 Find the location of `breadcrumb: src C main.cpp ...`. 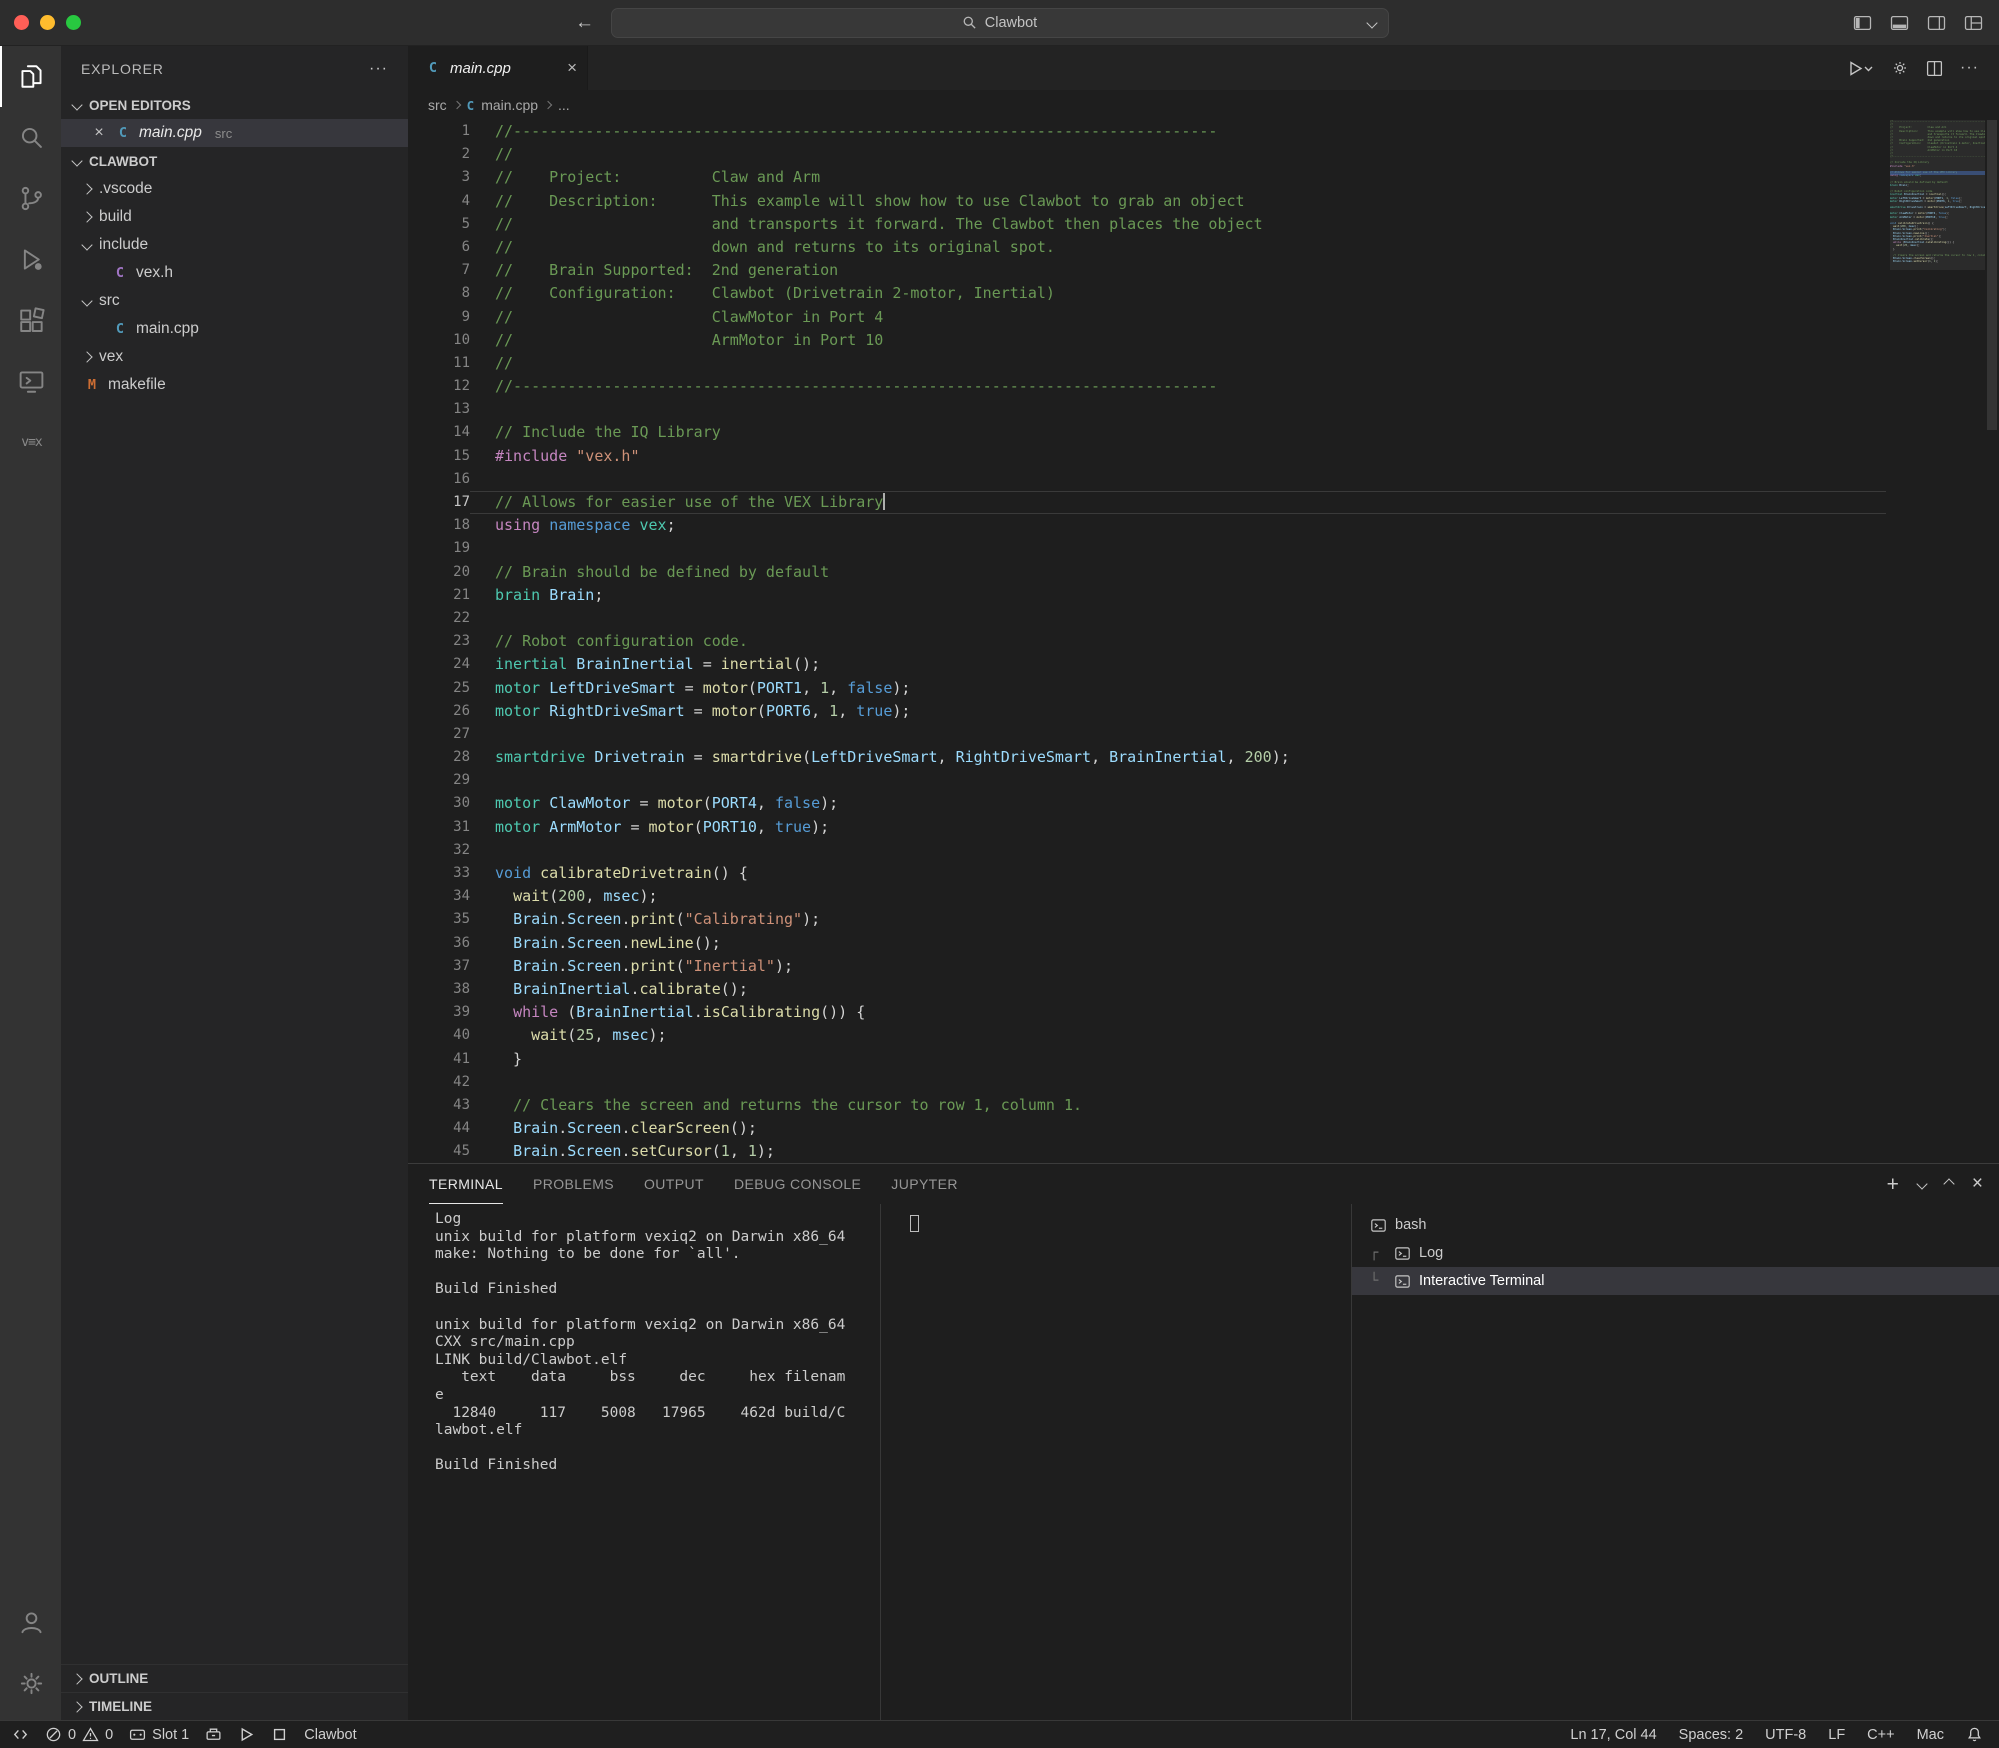

breadcrumb: src C main.cpp ... is located at coordinates (1203, 105).